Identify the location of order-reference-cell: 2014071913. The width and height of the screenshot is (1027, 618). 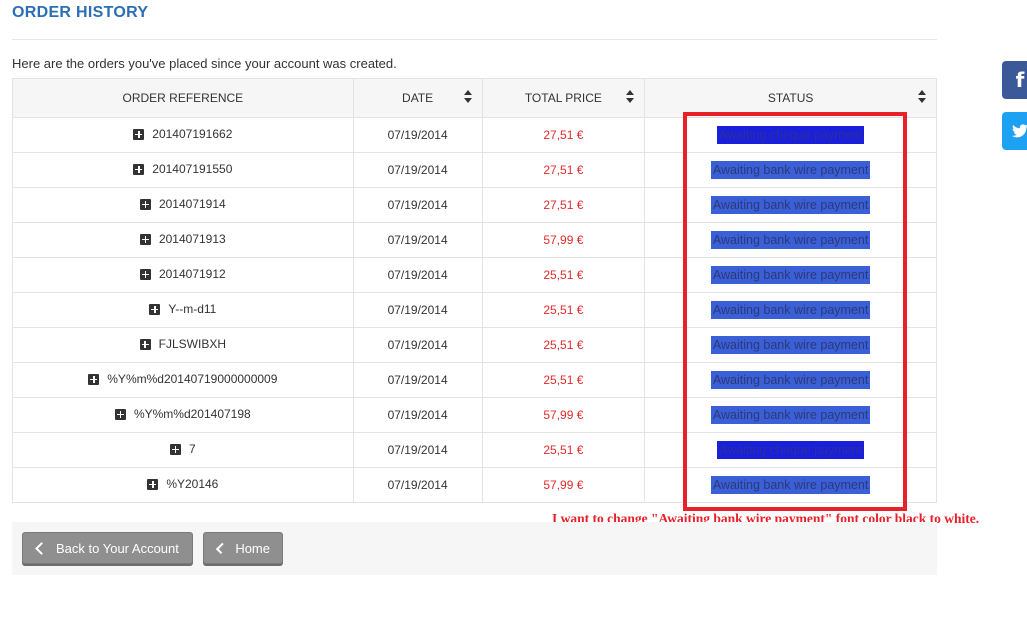
(183, 240).